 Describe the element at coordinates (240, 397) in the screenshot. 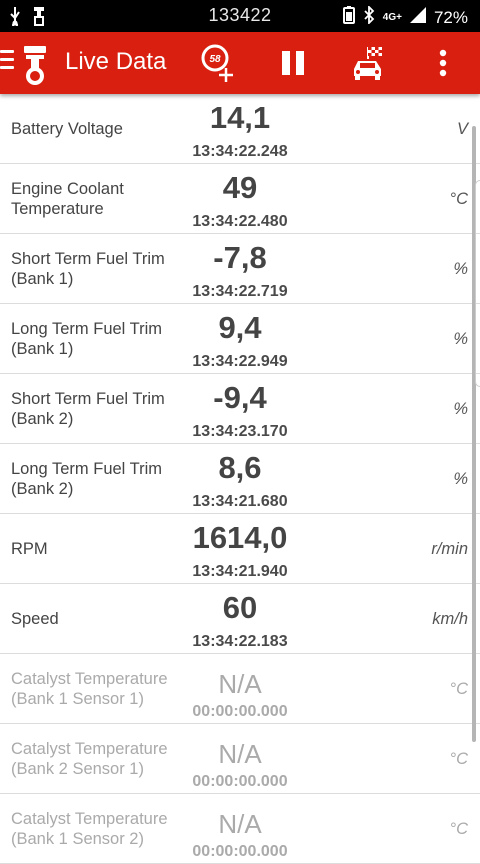

I see `pid-value: -9,4` at that location.